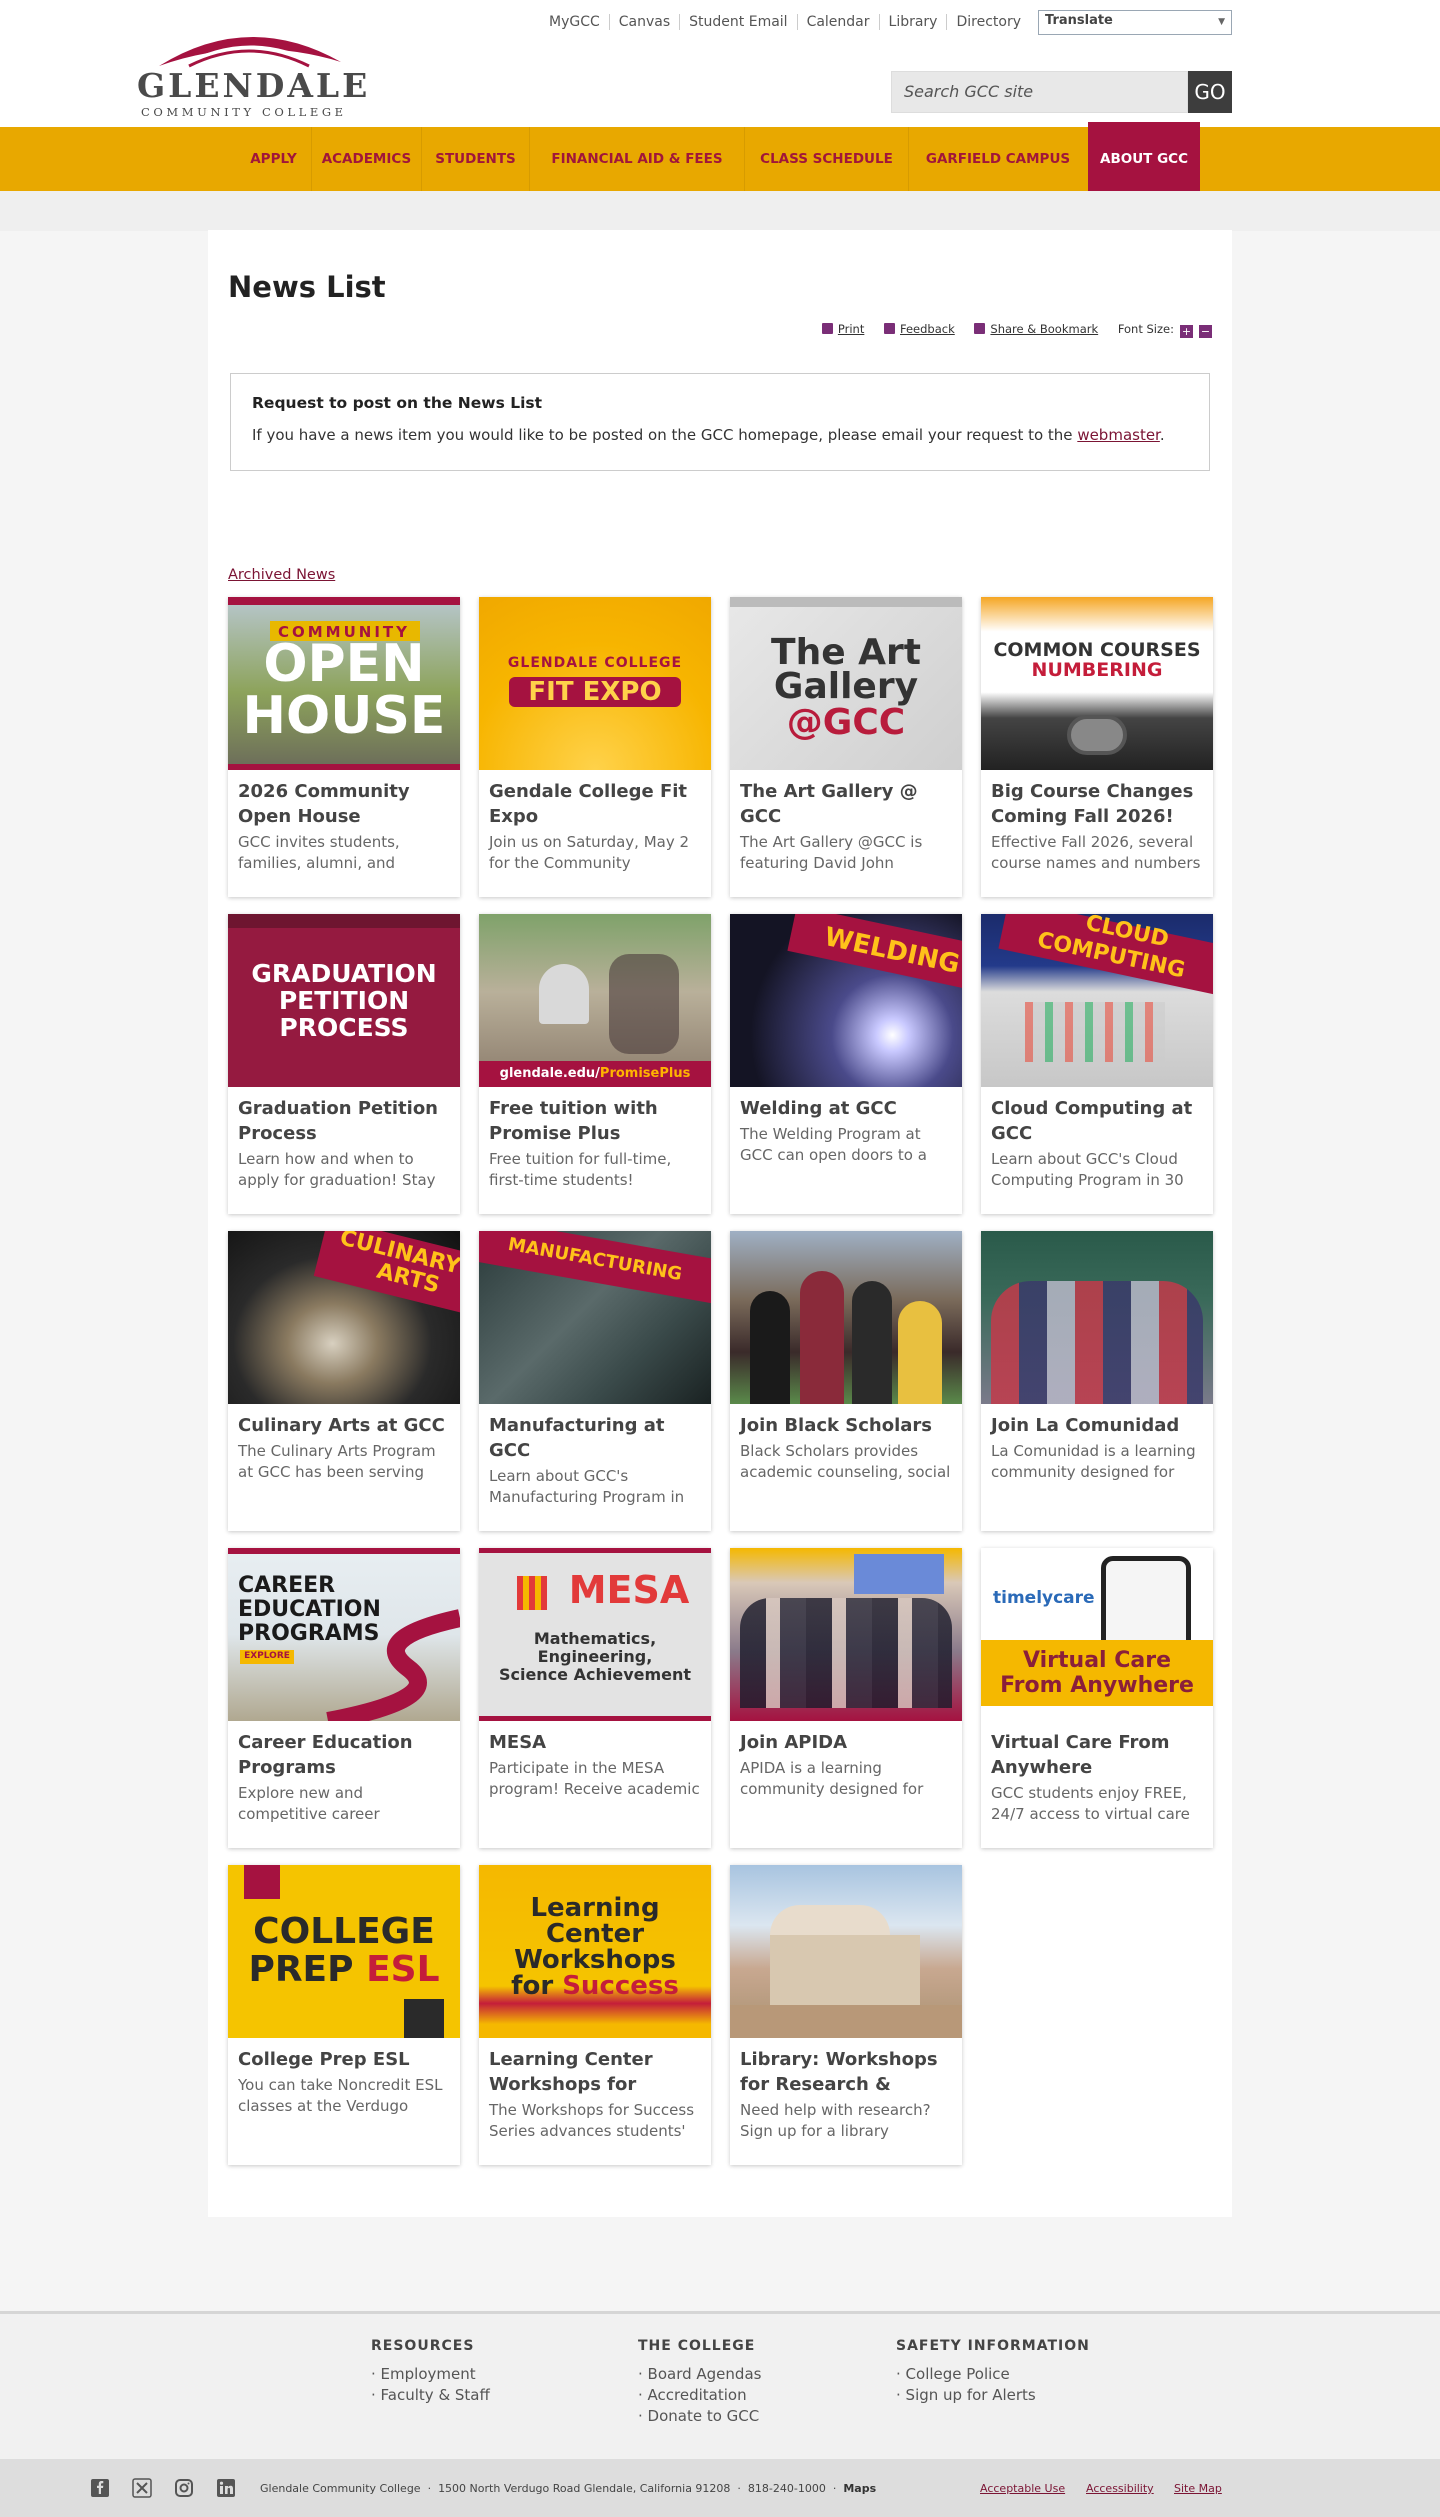 This screenshot has height=2517, width=1440. I want to click on card-image: COMMON COURSES NUMBERING, so click(1097, 683).